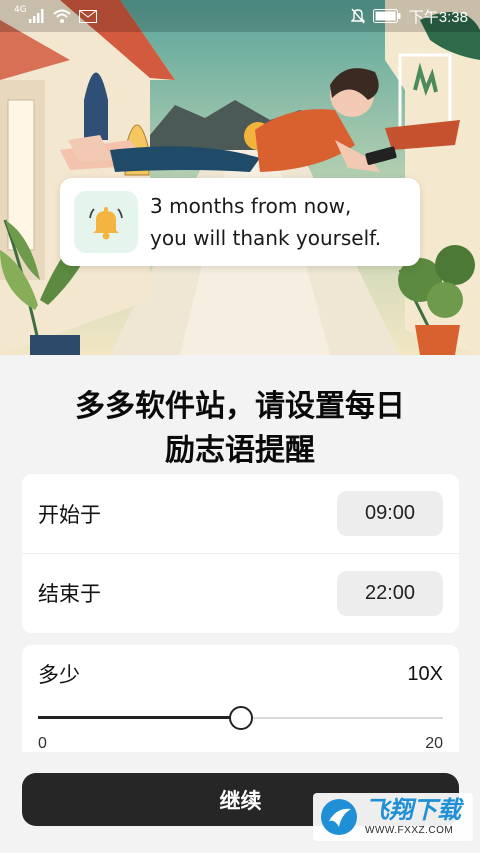 This screenshot has height=853, width=480. What do you see at coordinates (413, 810) in the screenshot?
I see `watermark-main: 飞翔下载` at bounding box center [413, 810].